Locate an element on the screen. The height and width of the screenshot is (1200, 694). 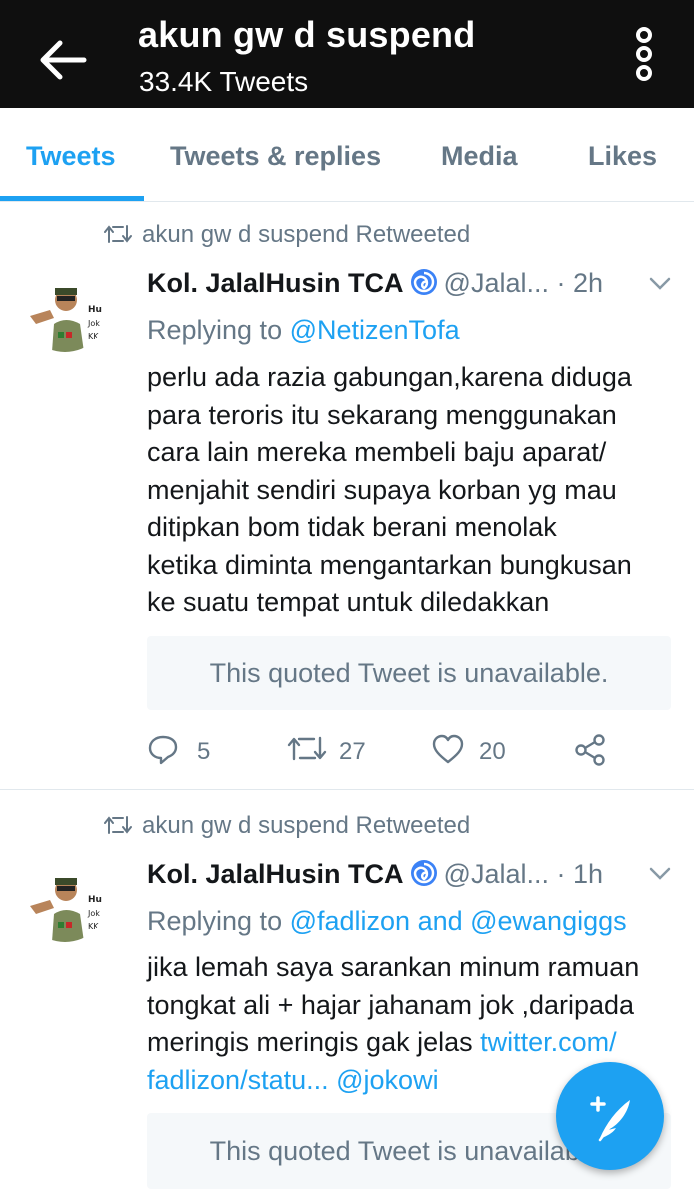
compose-tweet-button is located at coordinates (610, 1116).